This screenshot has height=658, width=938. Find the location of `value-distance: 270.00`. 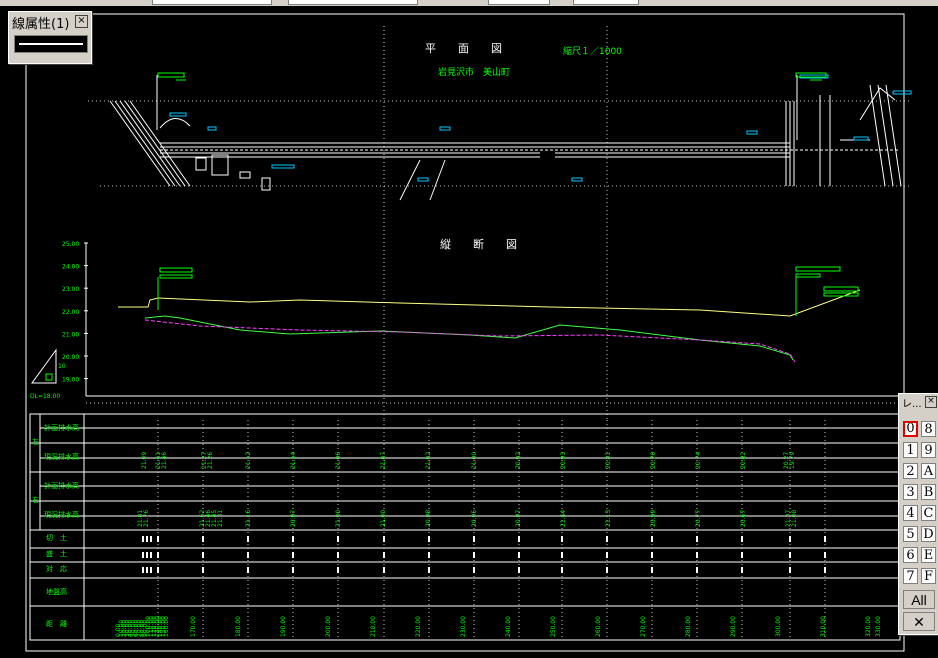

value-distance: 270.00 is located at coordinates (643, 626).